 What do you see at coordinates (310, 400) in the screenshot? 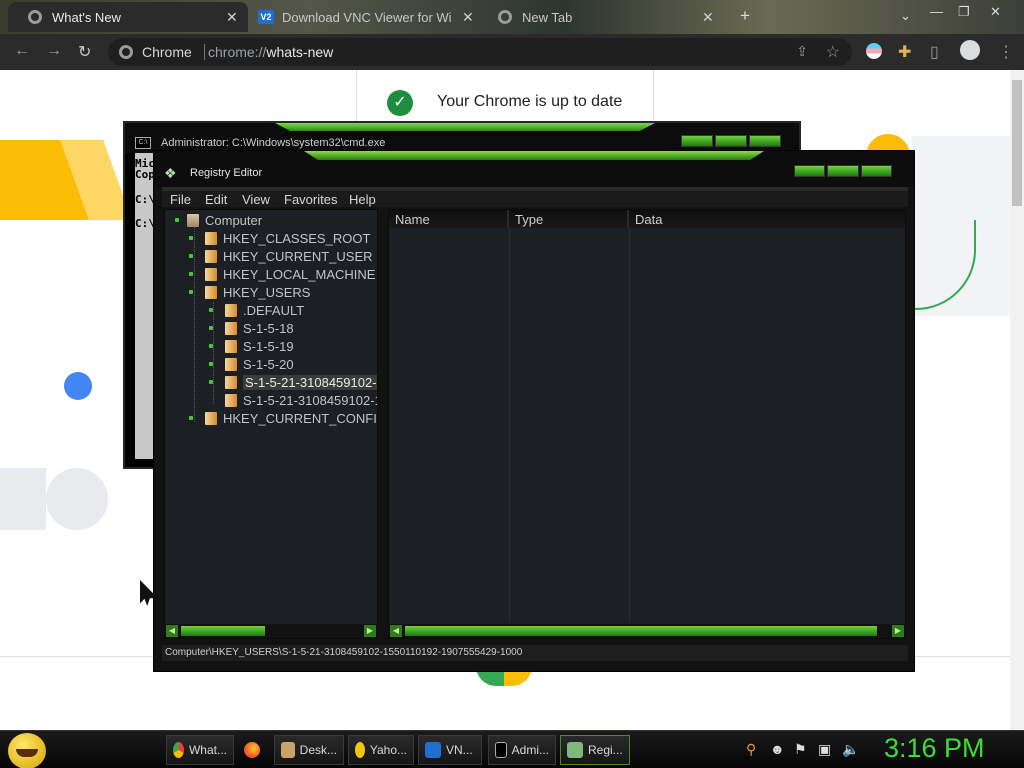
I see `tree-node-label: S-1-5-21-3108459102-1` at bounding box center [310, 400].